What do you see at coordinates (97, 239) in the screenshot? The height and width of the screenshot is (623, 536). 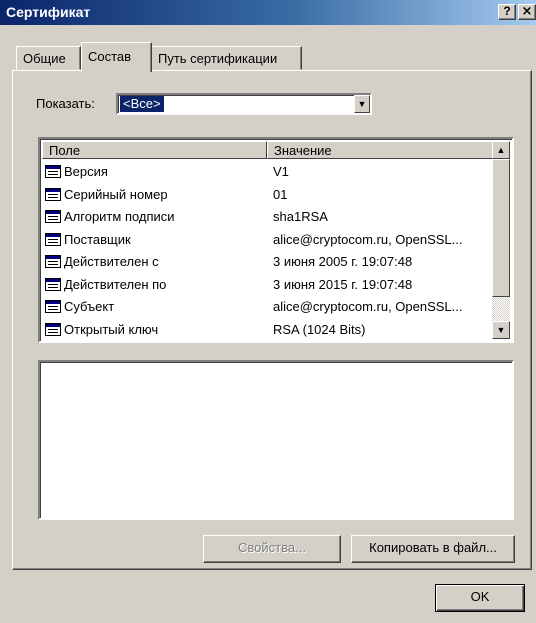 I see `field-name: Поставщик` at bounding box center [97, 239].